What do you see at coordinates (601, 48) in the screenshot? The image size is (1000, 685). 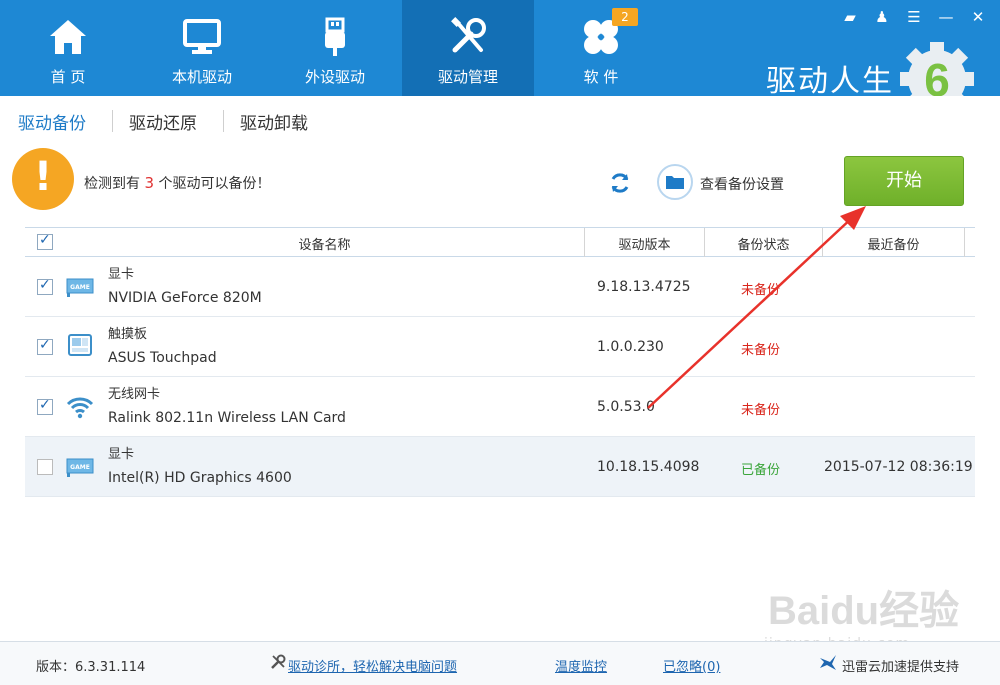 I see `nav-software: 软 件` at bounding box center [601, 48].